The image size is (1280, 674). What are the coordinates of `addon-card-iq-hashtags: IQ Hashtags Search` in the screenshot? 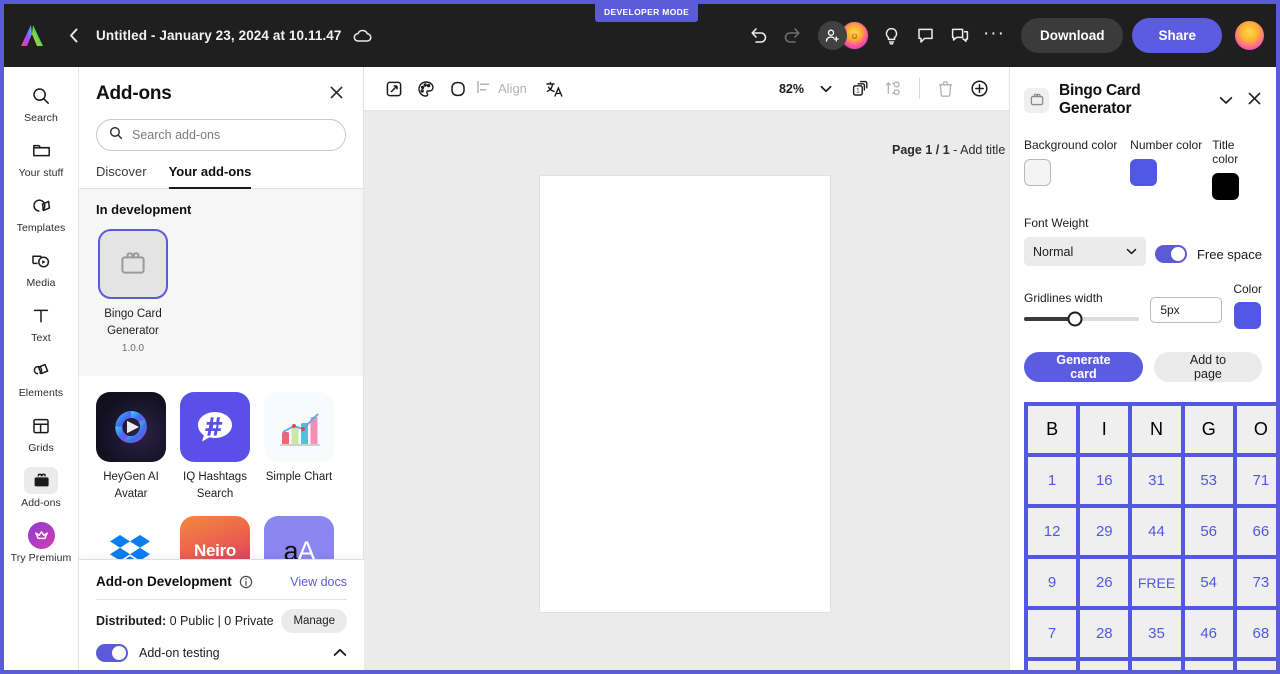 It's located at (215, 447).